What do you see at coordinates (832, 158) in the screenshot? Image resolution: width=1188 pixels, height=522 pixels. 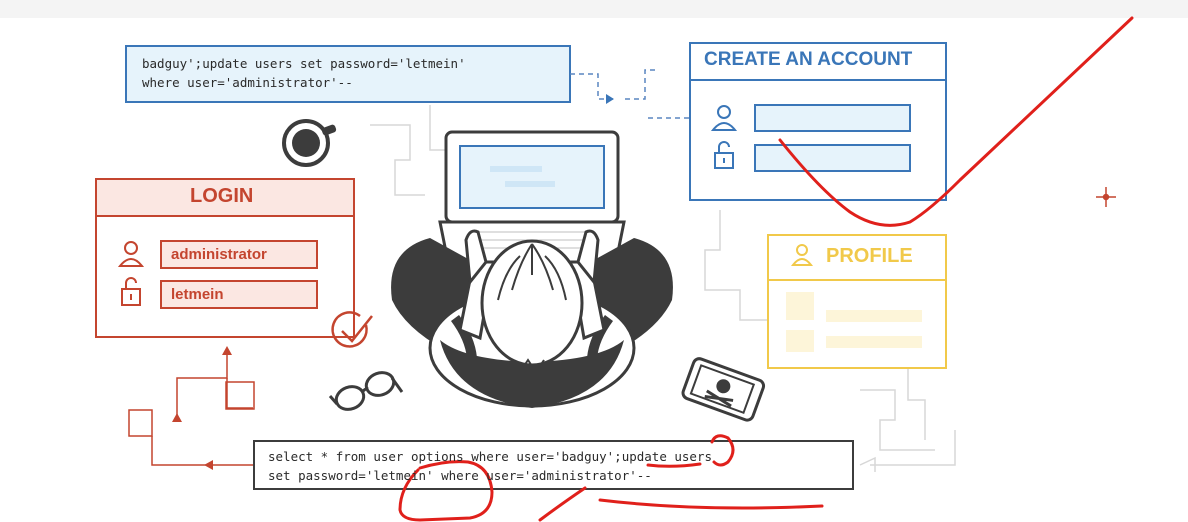 I see `create-account-password-field` at bounding box center [832, 158].